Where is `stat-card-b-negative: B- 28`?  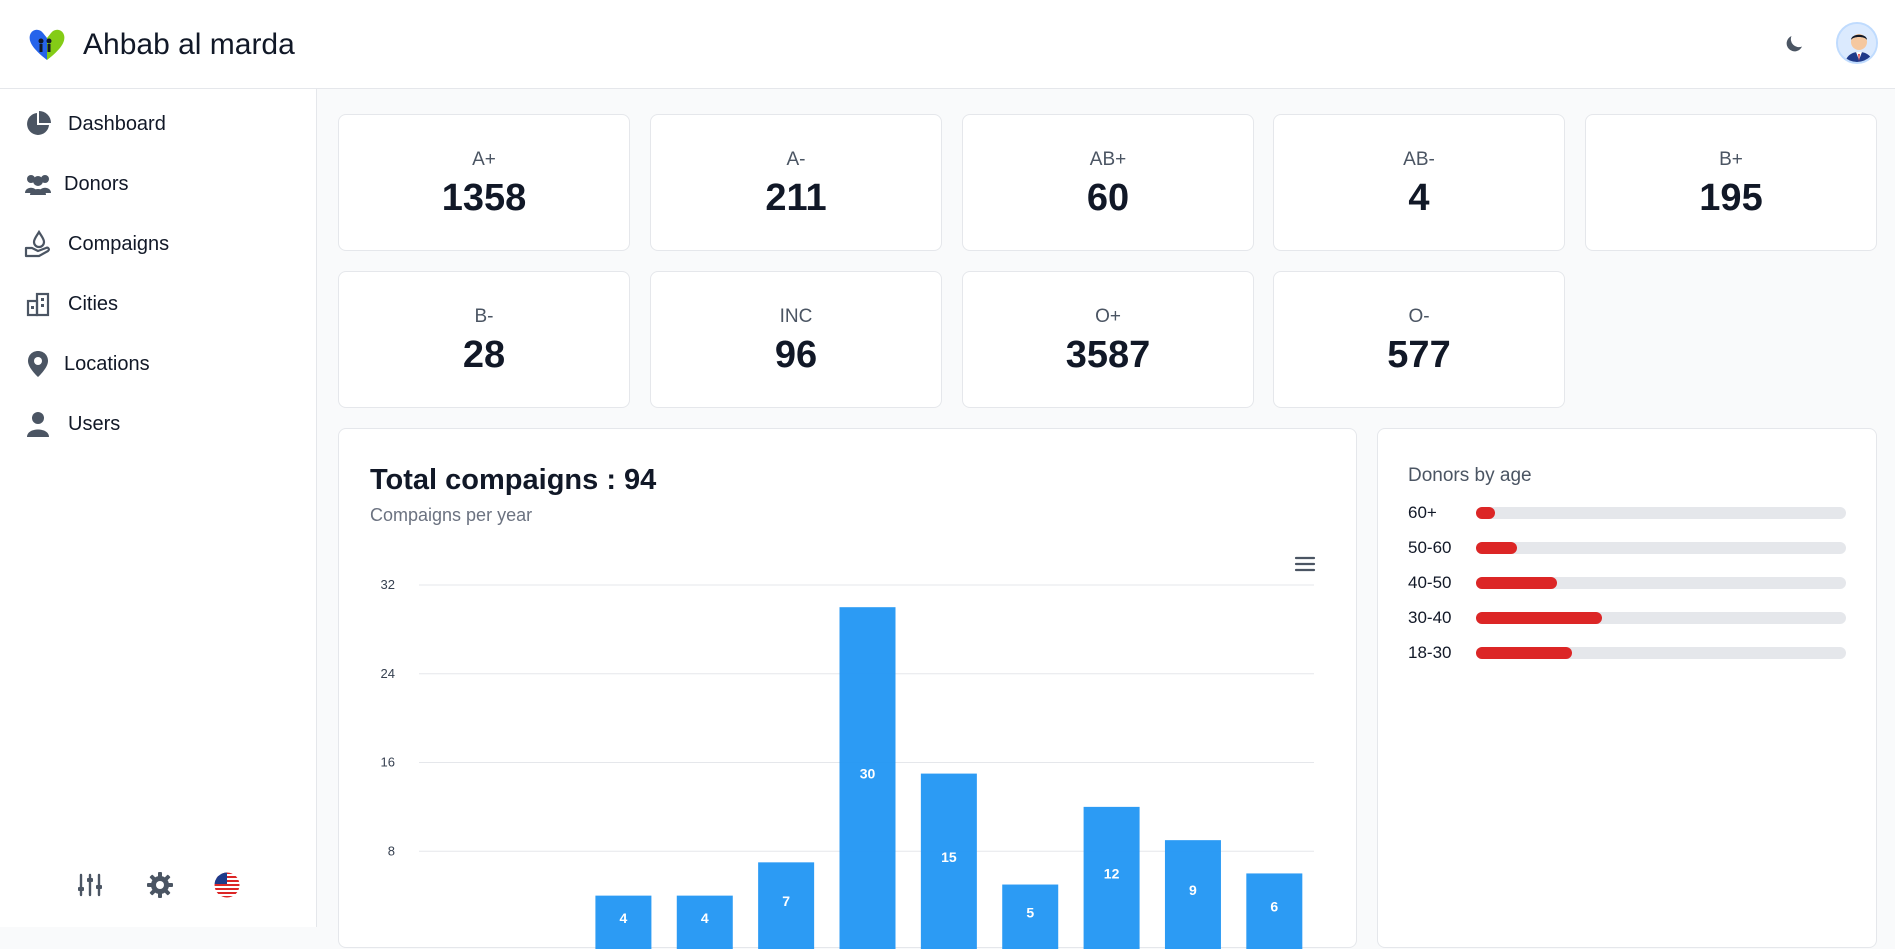 stat-card-b-negative: B- 28 is located at coordinates (484, 339).